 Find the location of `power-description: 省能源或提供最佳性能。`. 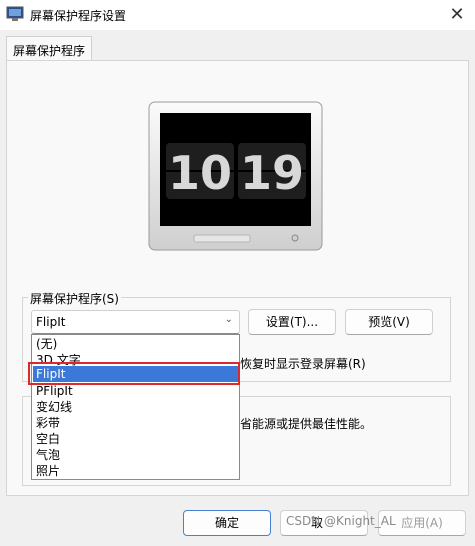

power-description: 省能源或提供最佳性能。 is located at coordinates (306, 424).